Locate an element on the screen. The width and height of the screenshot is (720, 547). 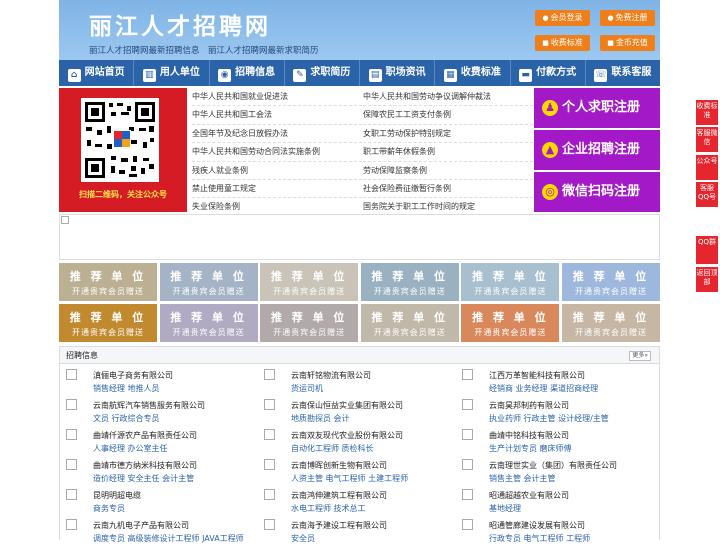
company-listing: 滇俪电子商务有限公司 销售经理 地推人员 is located at coordinates (157, 382).